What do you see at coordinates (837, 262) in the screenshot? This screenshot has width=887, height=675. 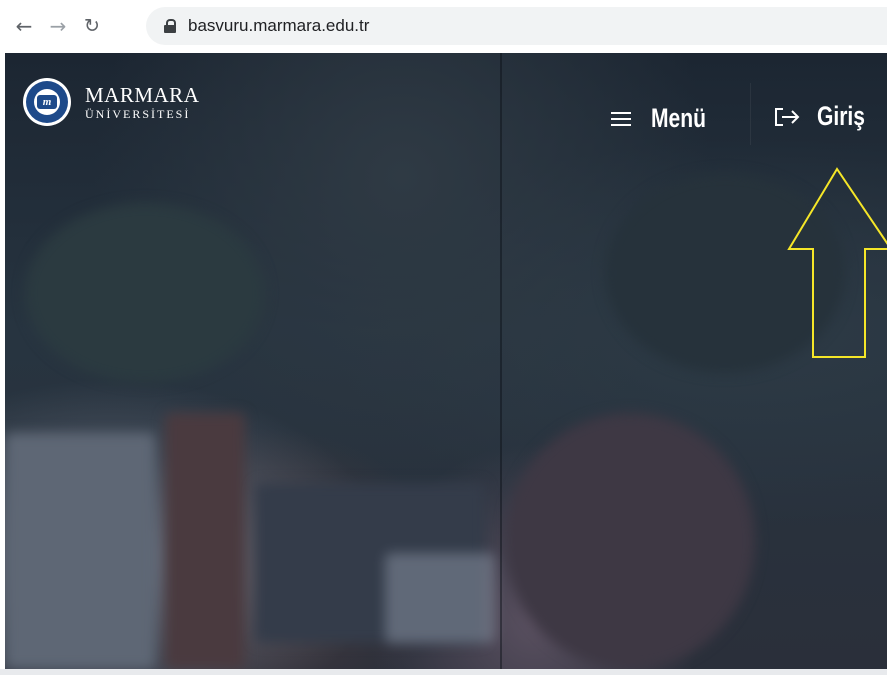 I see `annotation-arrow` at bounding box center [837, 262].